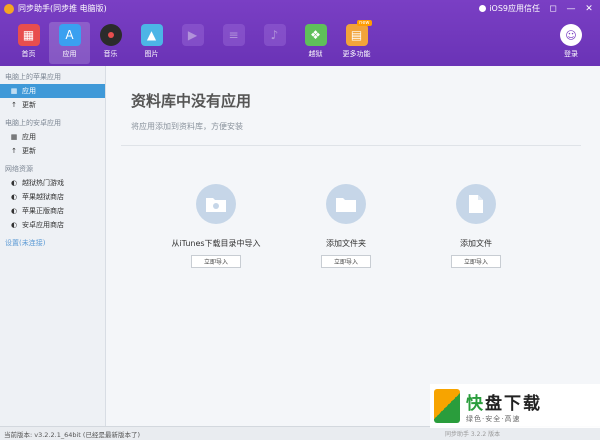 This screenshot has width=600, height=440. I want to click on vinyl-record-icon, so click(110, 35).